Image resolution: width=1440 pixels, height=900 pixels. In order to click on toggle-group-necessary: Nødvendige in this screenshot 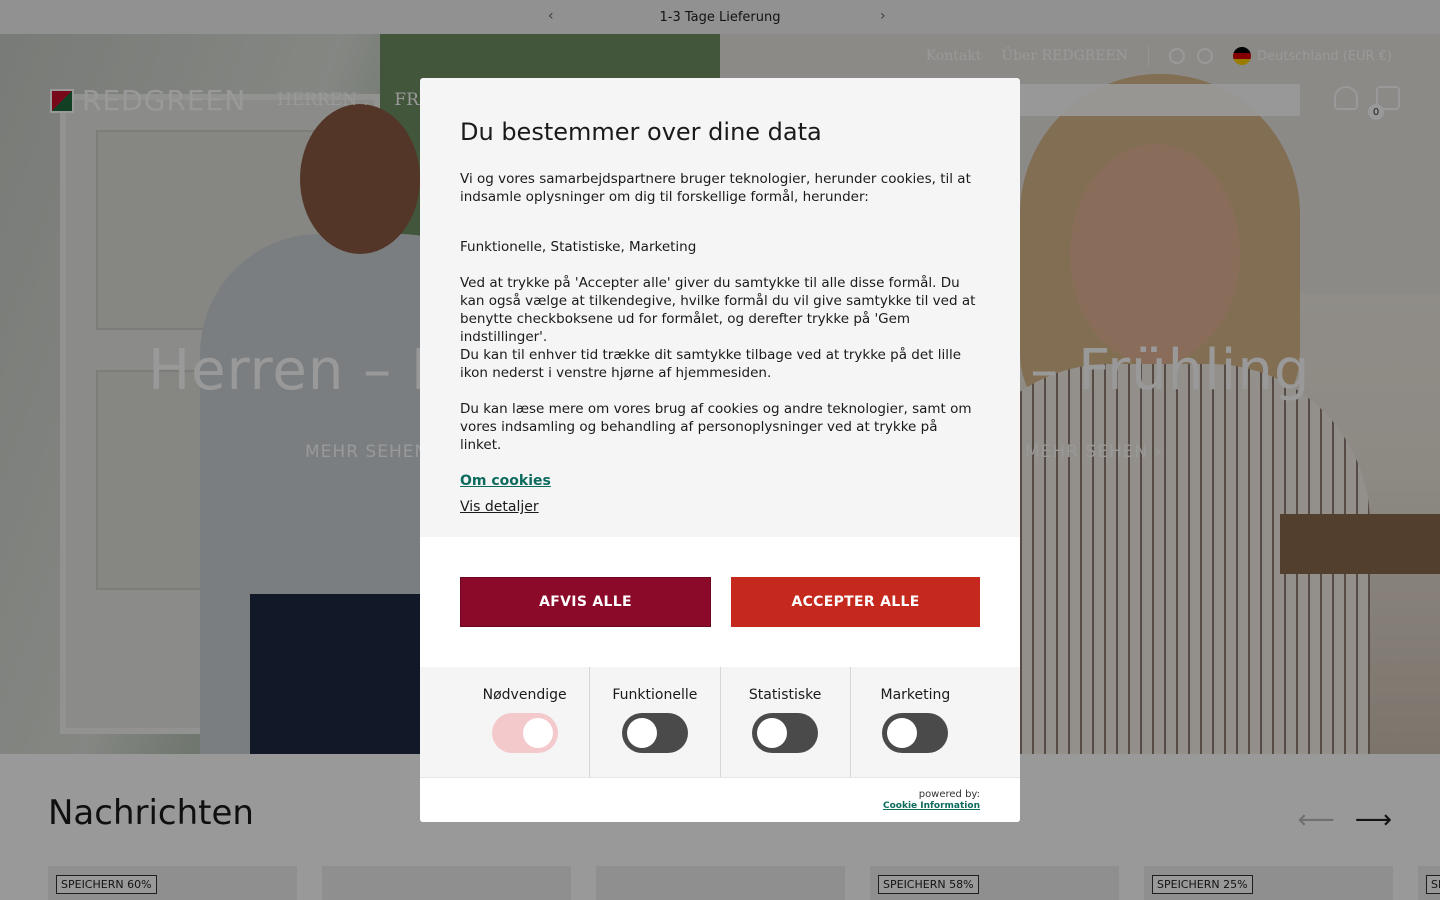, I will do `click(525, 722)`.